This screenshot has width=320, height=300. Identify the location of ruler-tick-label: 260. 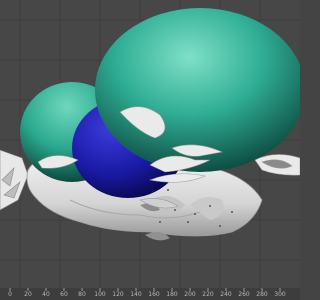
(244, 294).